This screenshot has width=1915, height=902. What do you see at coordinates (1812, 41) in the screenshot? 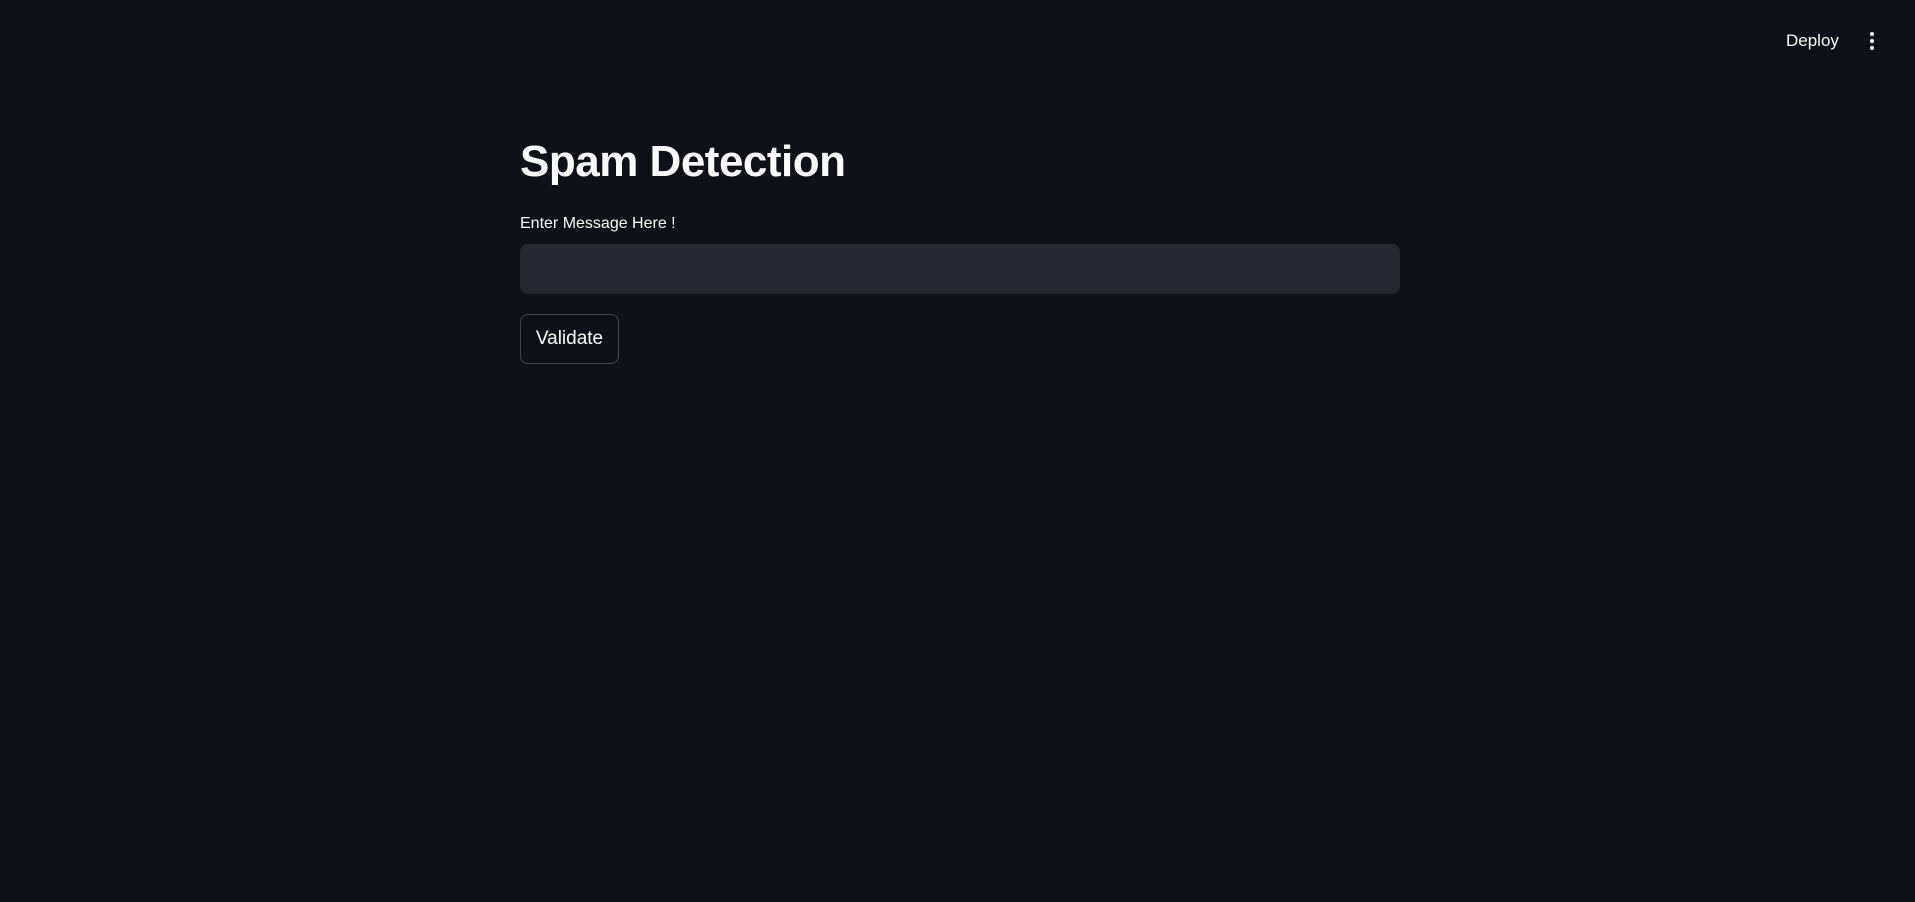
I see `deploy-button: Deploy` at bounding box center [1812, 41].